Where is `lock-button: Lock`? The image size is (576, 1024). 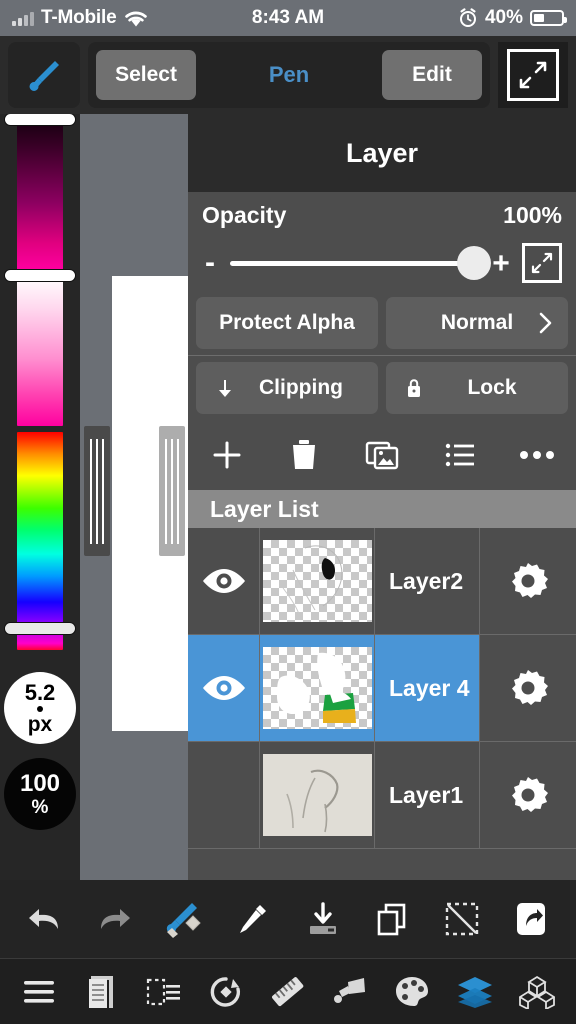 lock-button: Lock is located at coordinates (477, 388).